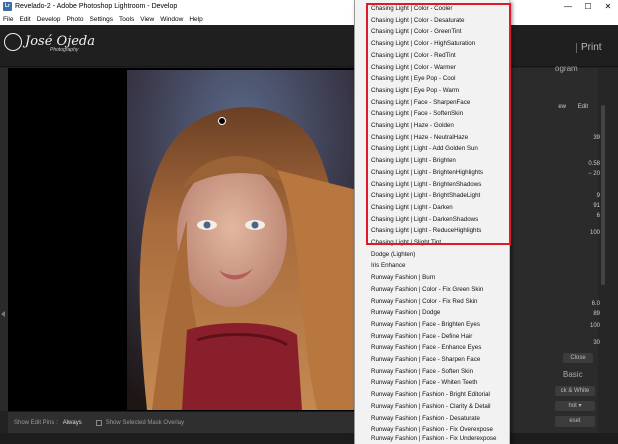  What do you see at coordinates (594, 174) in the screenshot?
I see `slider-value: − 20` at bounding box center [594, 174].